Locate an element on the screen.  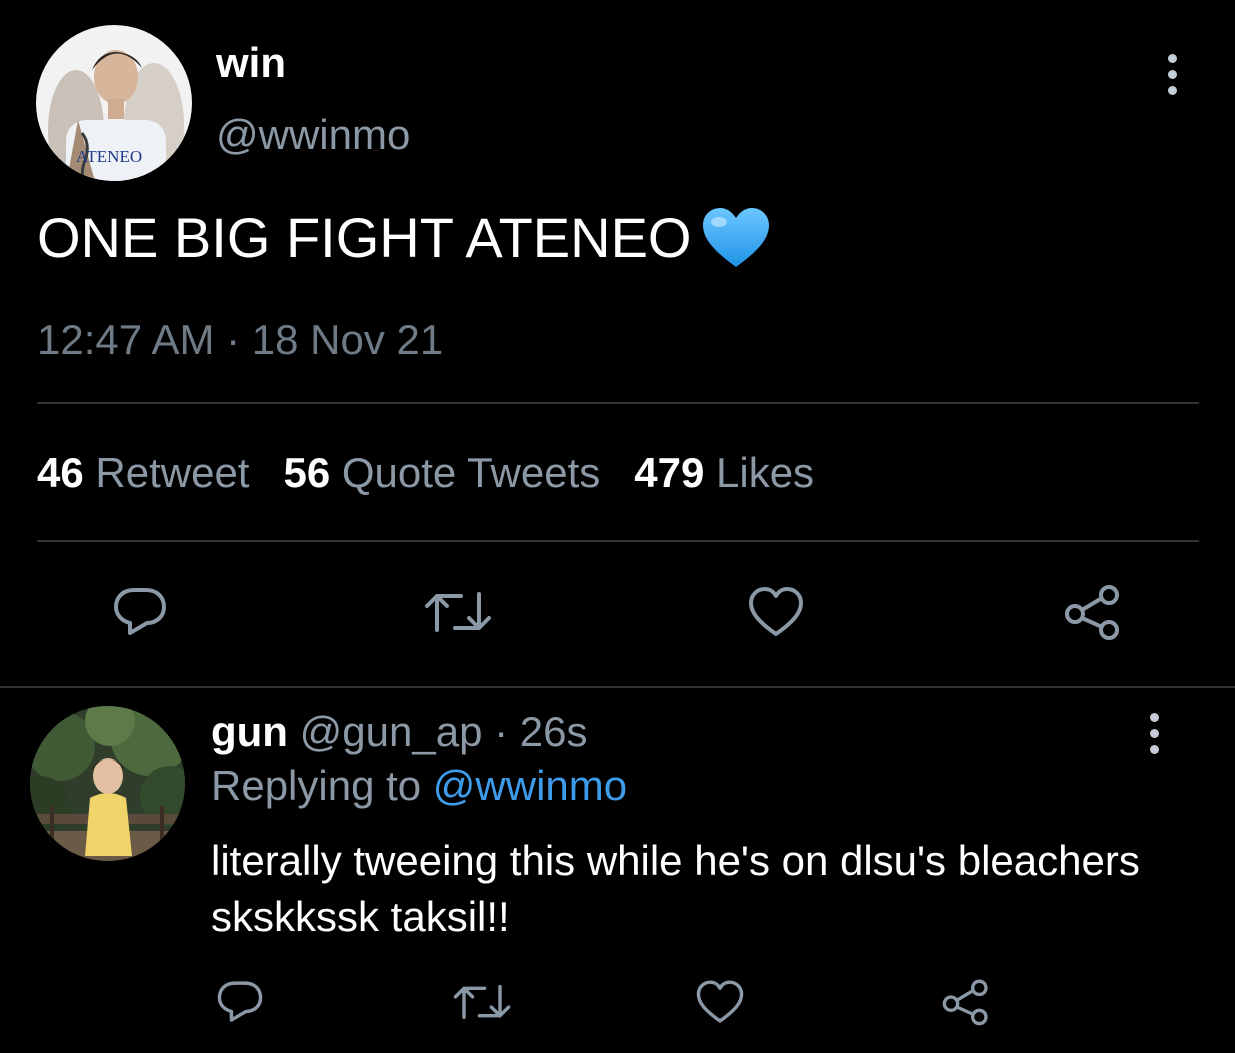
reply-retweet-button is located at coordinates (482, 1002).